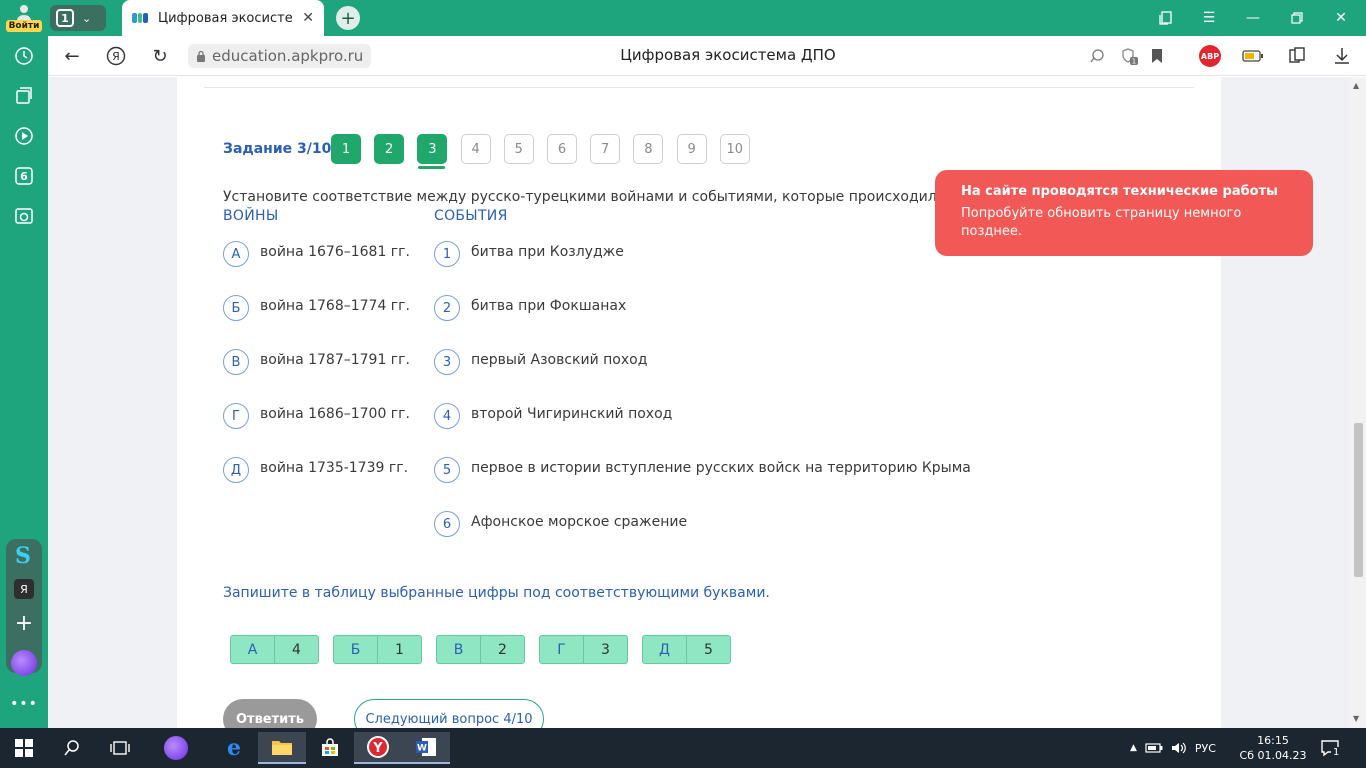 The image size is (1366, 768). I want to click on answer-letter: В, so click(459, 649).